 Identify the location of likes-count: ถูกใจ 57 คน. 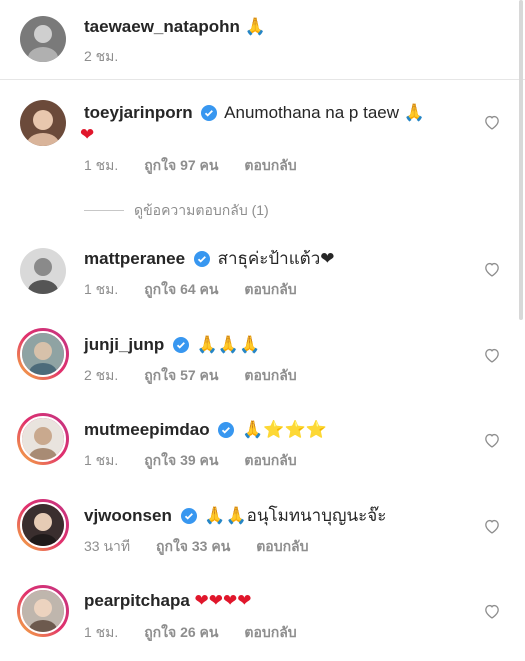
(181, 375).